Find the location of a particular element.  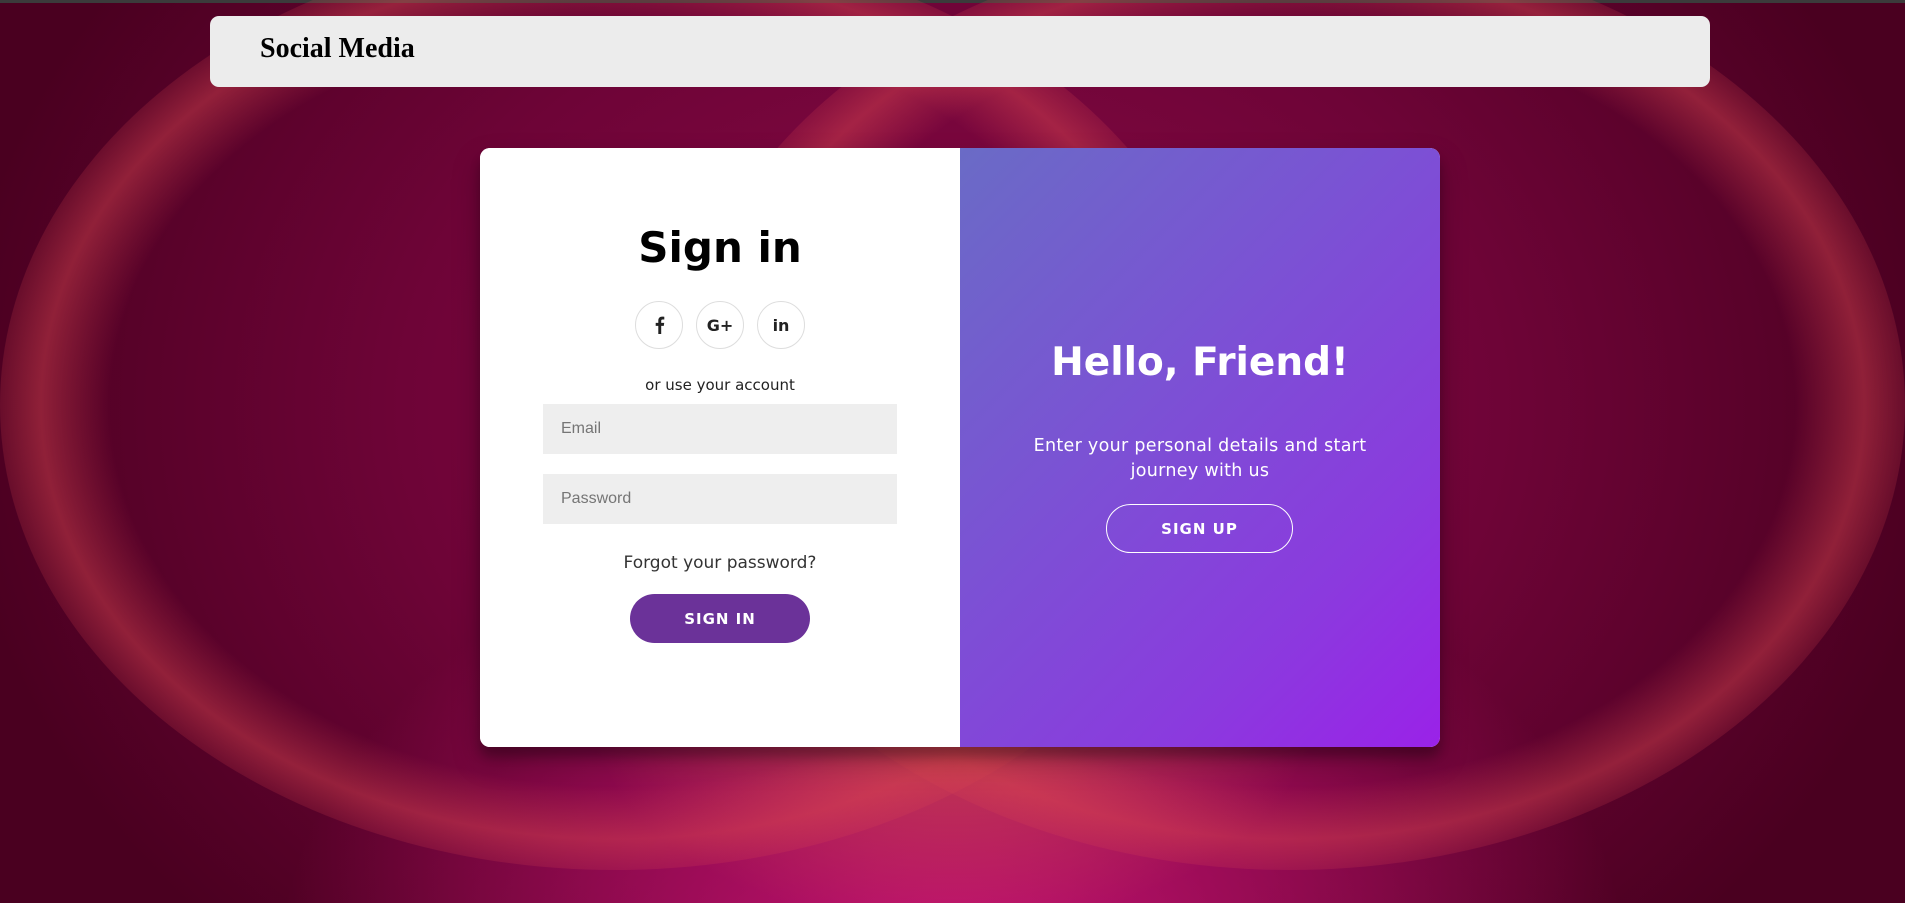

top-border is located at coordinates (952, 1).